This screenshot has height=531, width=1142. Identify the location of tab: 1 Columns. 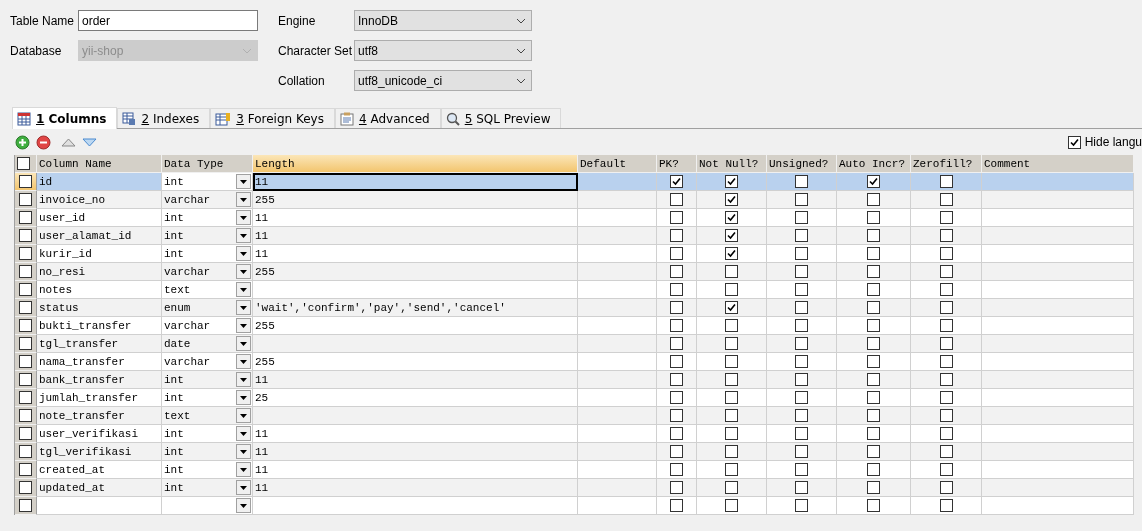
(65, 118).